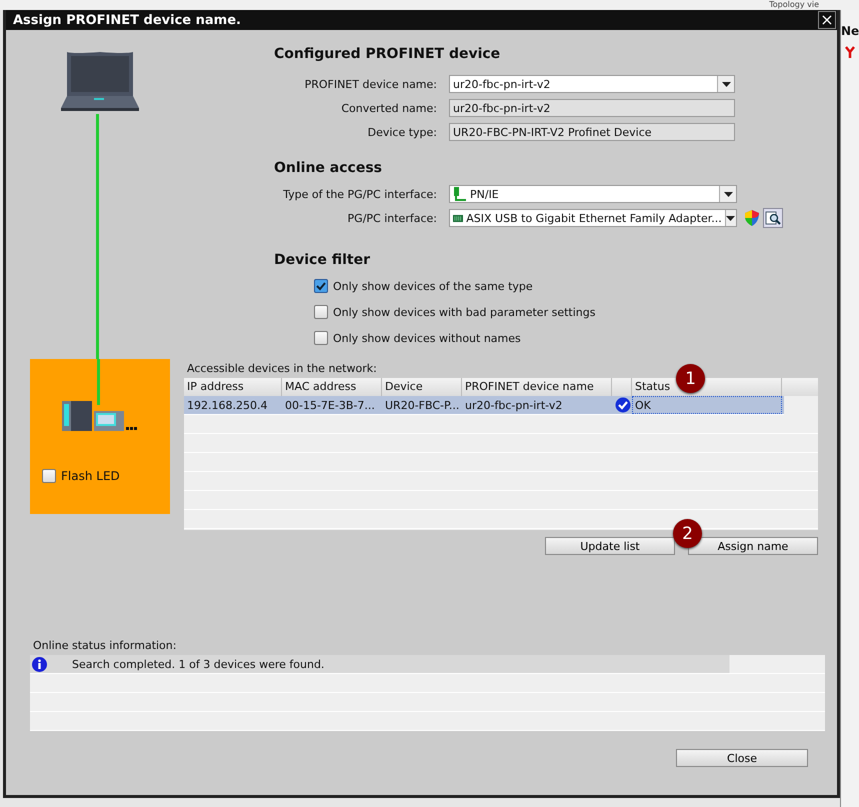  I want to click on section-heading: Configured PROFINET device, so click(388, 54).